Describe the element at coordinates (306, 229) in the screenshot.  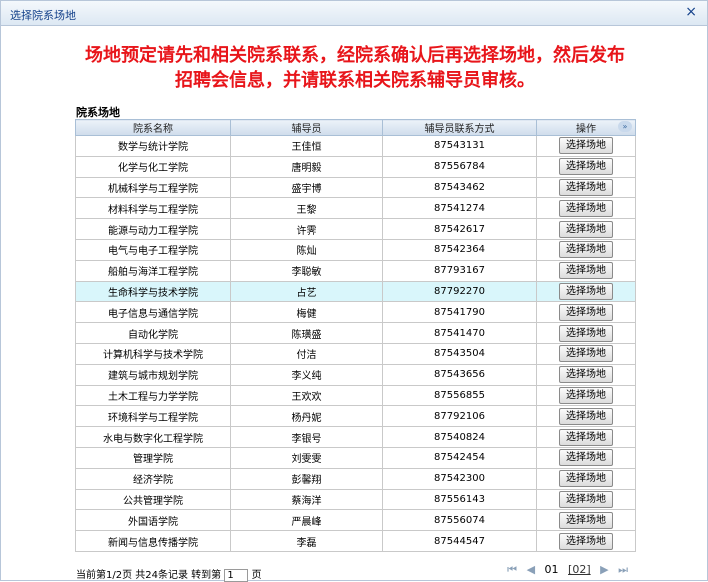
I see `counselor-cell: 许霁` at that location.